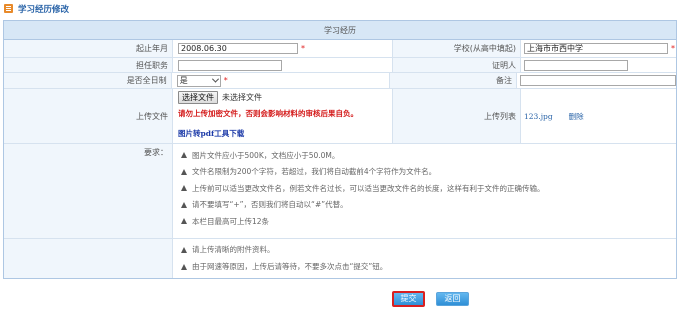  I want to click on remark-input, so click(598, 80).